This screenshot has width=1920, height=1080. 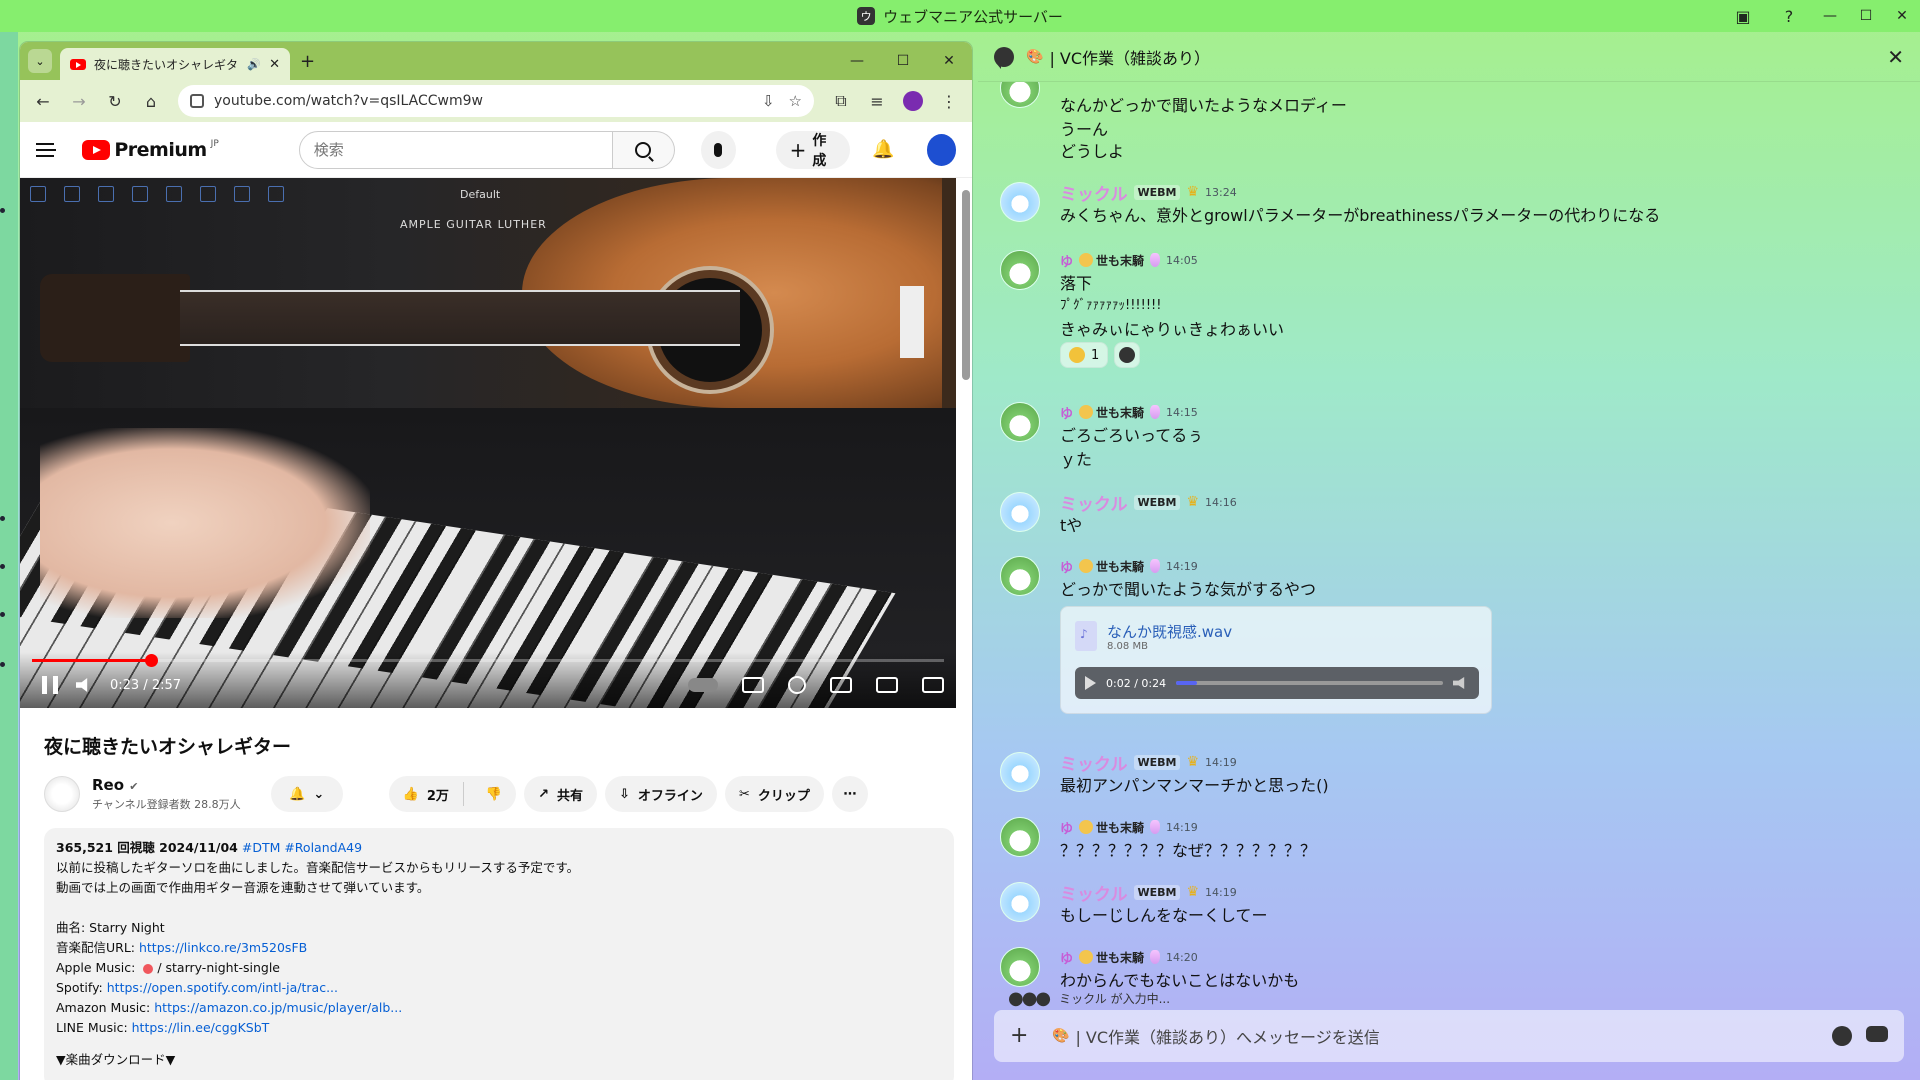 I want to click on tab-close-icon: ✕, so click(x=274, y=64).